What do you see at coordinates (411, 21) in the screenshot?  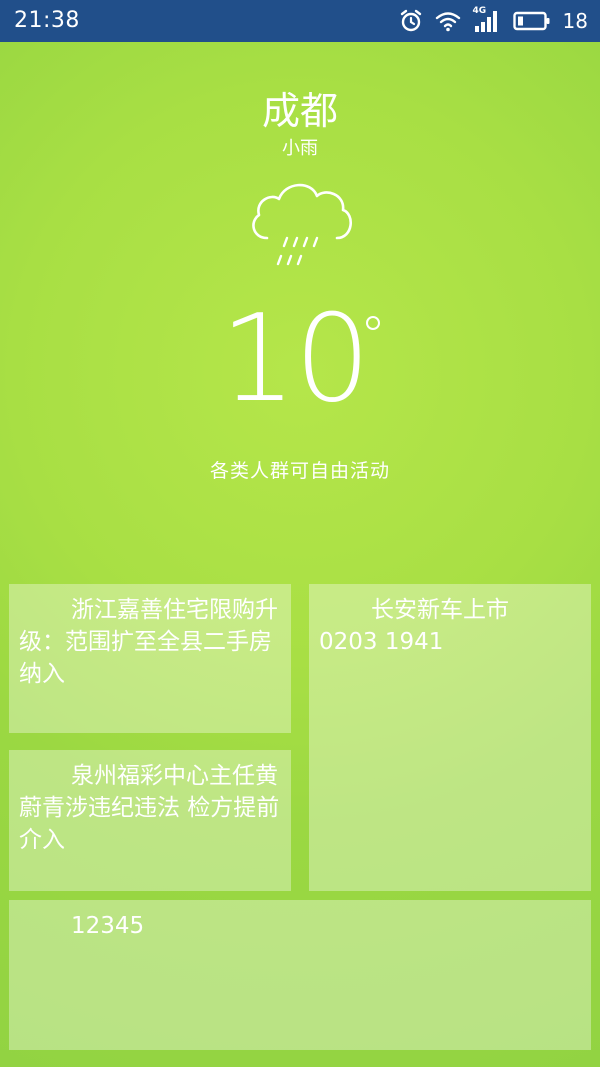 I see `alarm-icon` at bounding box center [411, 21].